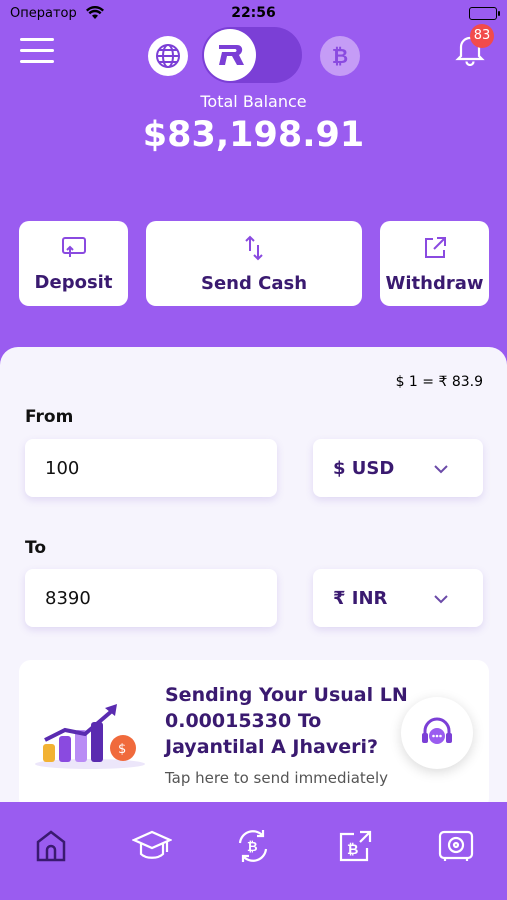 Image resolution: width=507 pixels, height=900 pixels. Describe the element at coordinates (437, 733) in the screenshot. I see `support-chat-icon` at that location.